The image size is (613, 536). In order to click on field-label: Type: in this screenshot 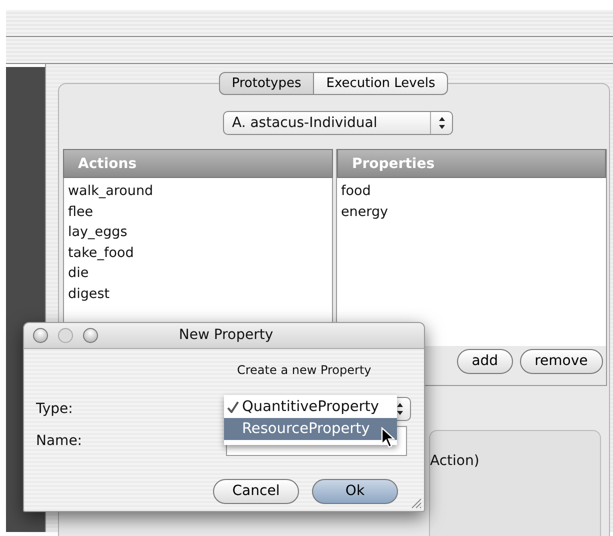, I will do `click(55, 409)`.